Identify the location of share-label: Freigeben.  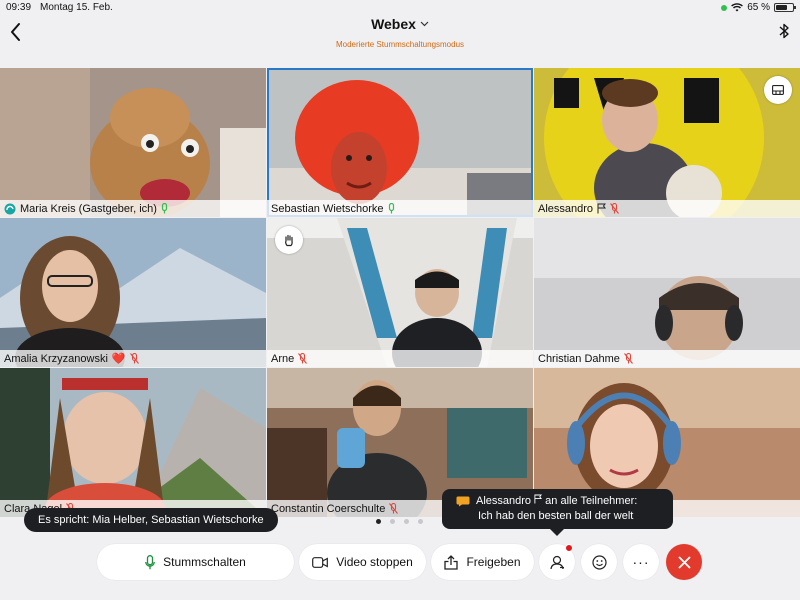
(493, 562).